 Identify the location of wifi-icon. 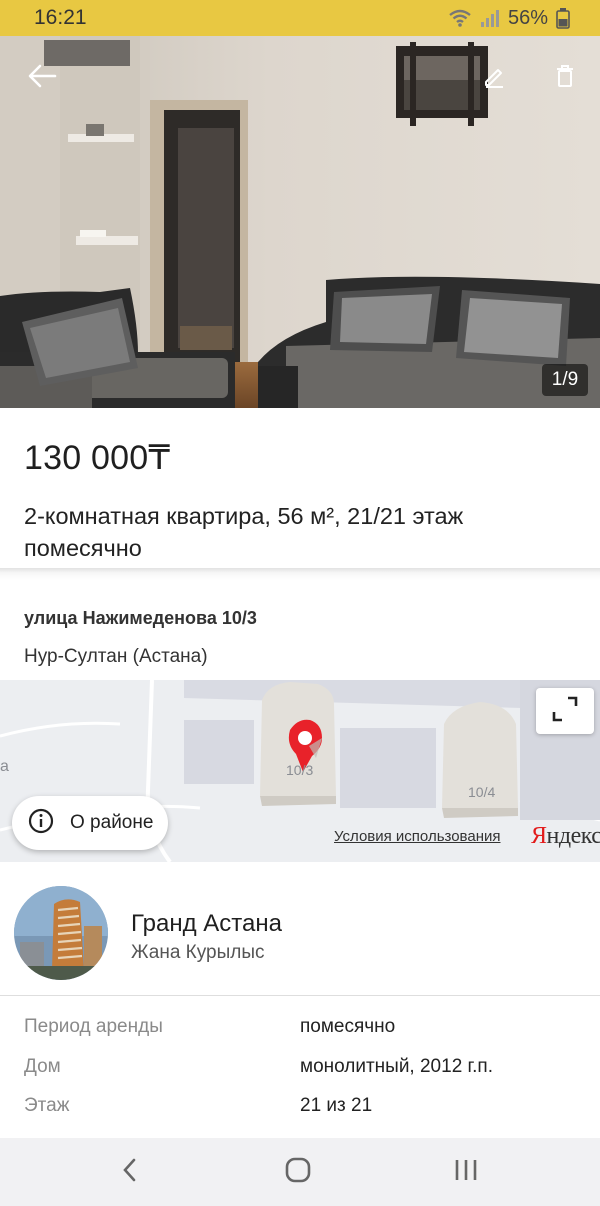
(460, 18).